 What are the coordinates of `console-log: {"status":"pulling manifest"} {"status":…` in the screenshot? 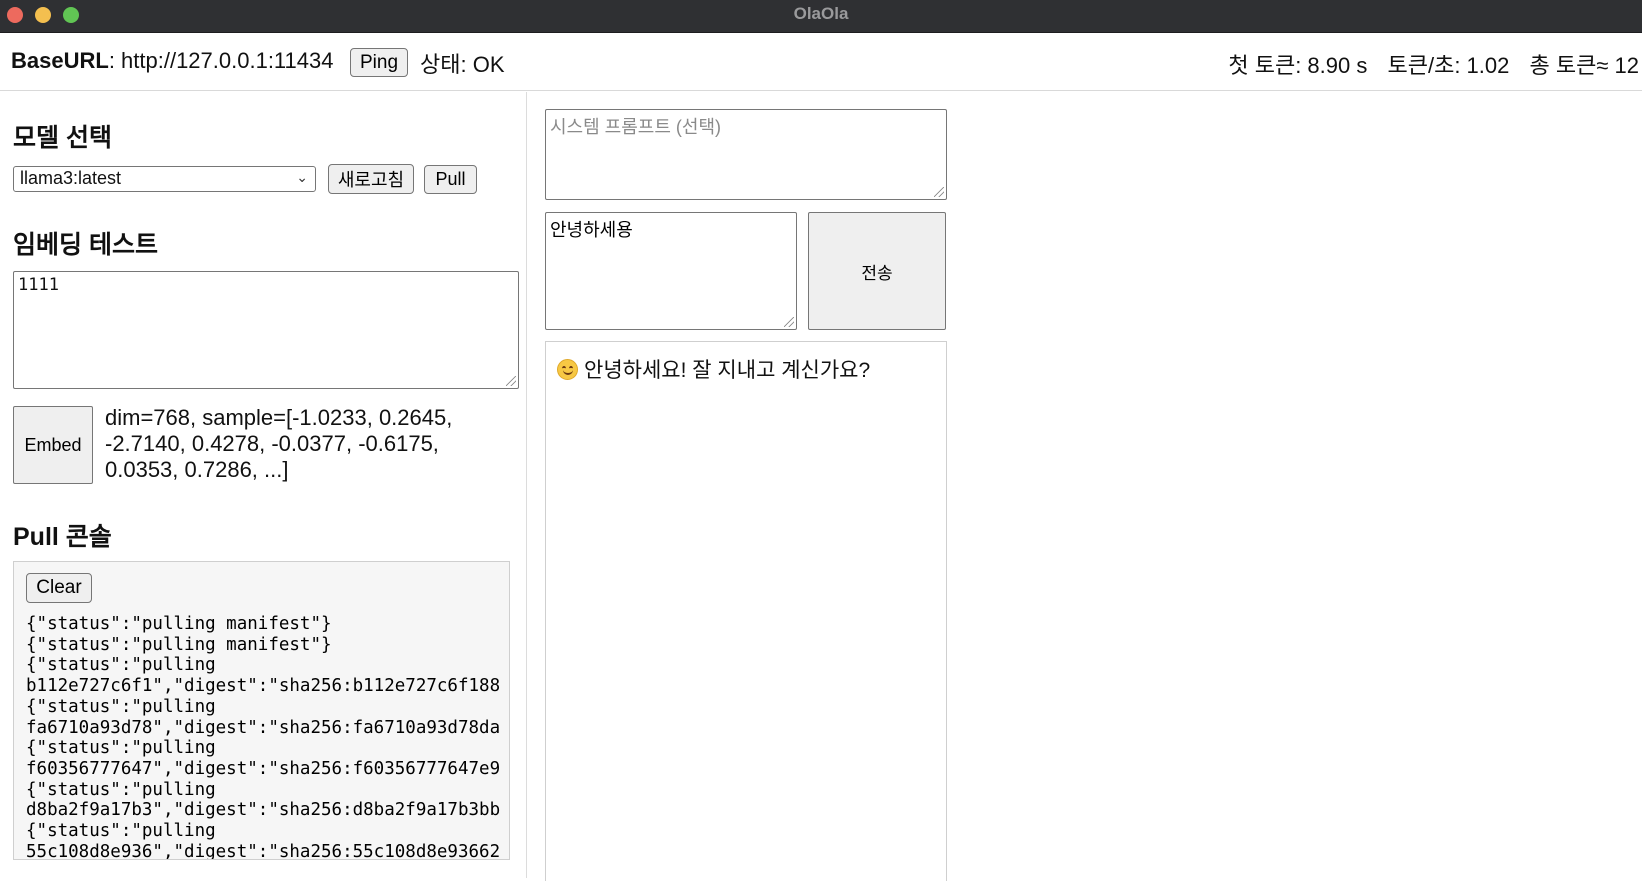 It's located at (267, 737).